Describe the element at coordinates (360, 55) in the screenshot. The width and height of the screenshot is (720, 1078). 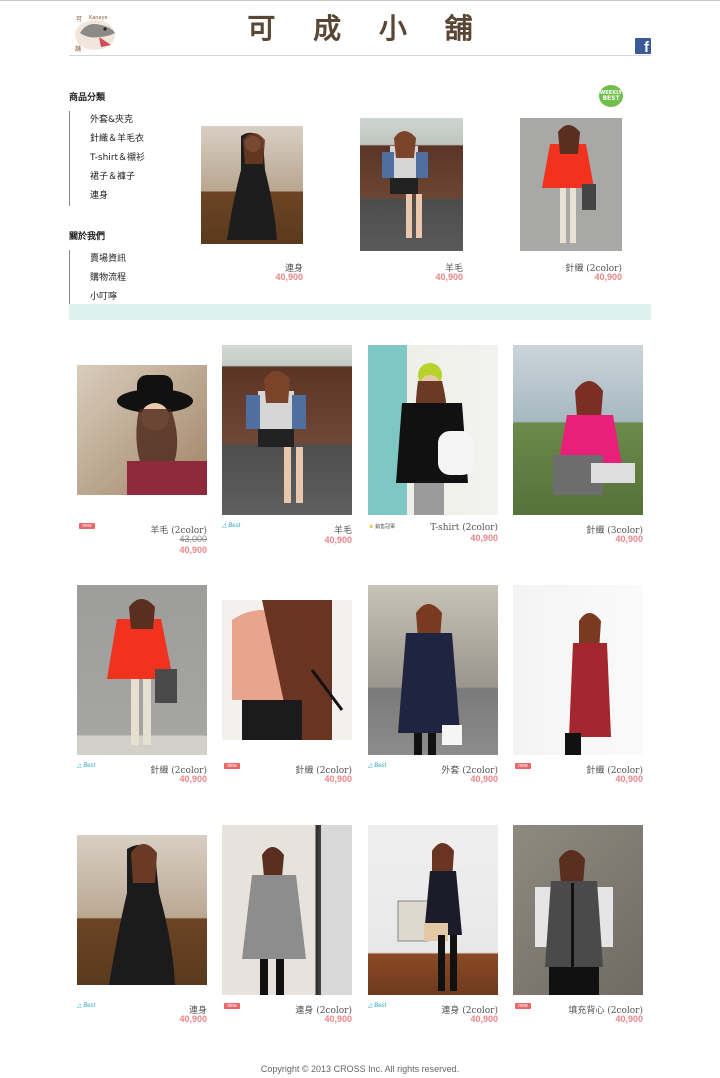
I see `header-divider` at that location.